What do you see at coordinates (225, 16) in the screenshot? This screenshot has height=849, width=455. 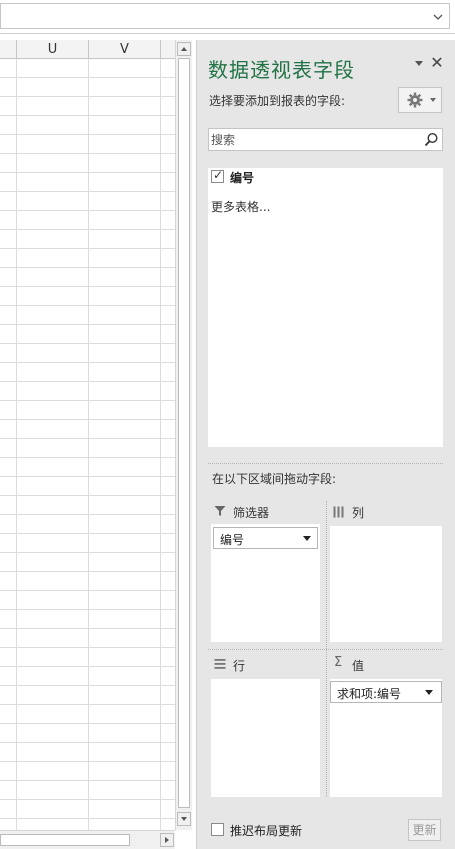 I see `formula-input` at bounding box center [225, 16].